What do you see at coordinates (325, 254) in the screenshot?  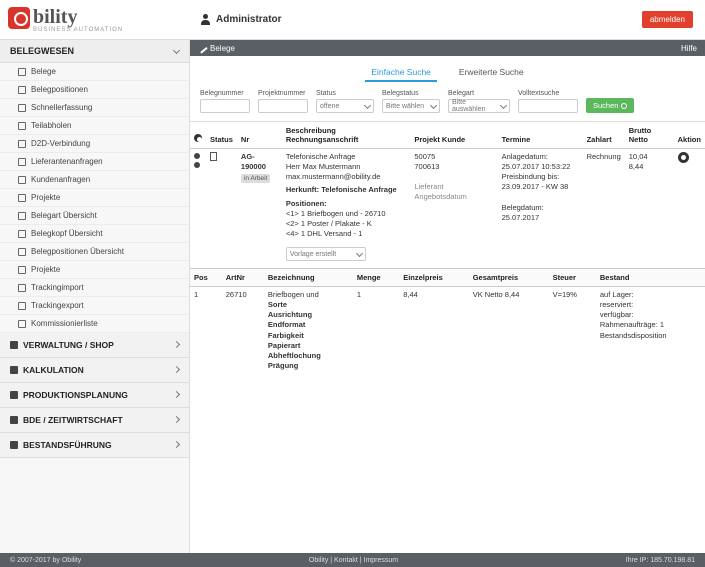 I see `vorlage-select: Vorlage erstellt` at bounding box center [325, 254].